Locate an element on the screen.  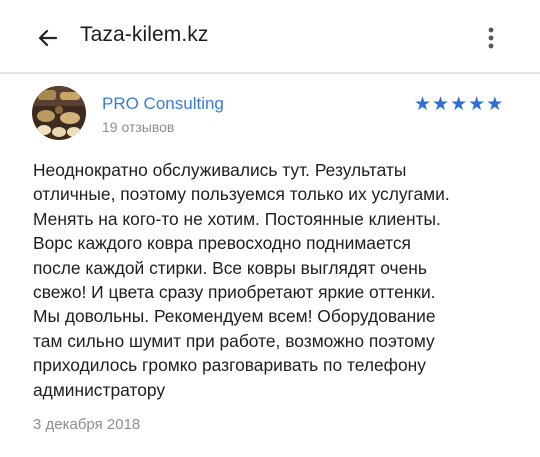
author-name-link: PRO Consulting is located at coordinates (163, 104).